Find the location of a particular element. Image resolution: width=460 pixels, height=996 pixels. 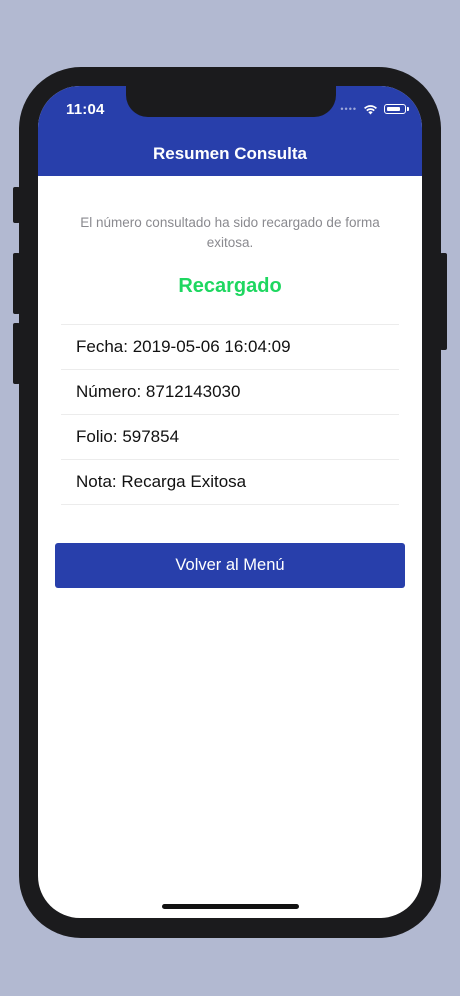

home-indicator is located at coordinates (230, 906).